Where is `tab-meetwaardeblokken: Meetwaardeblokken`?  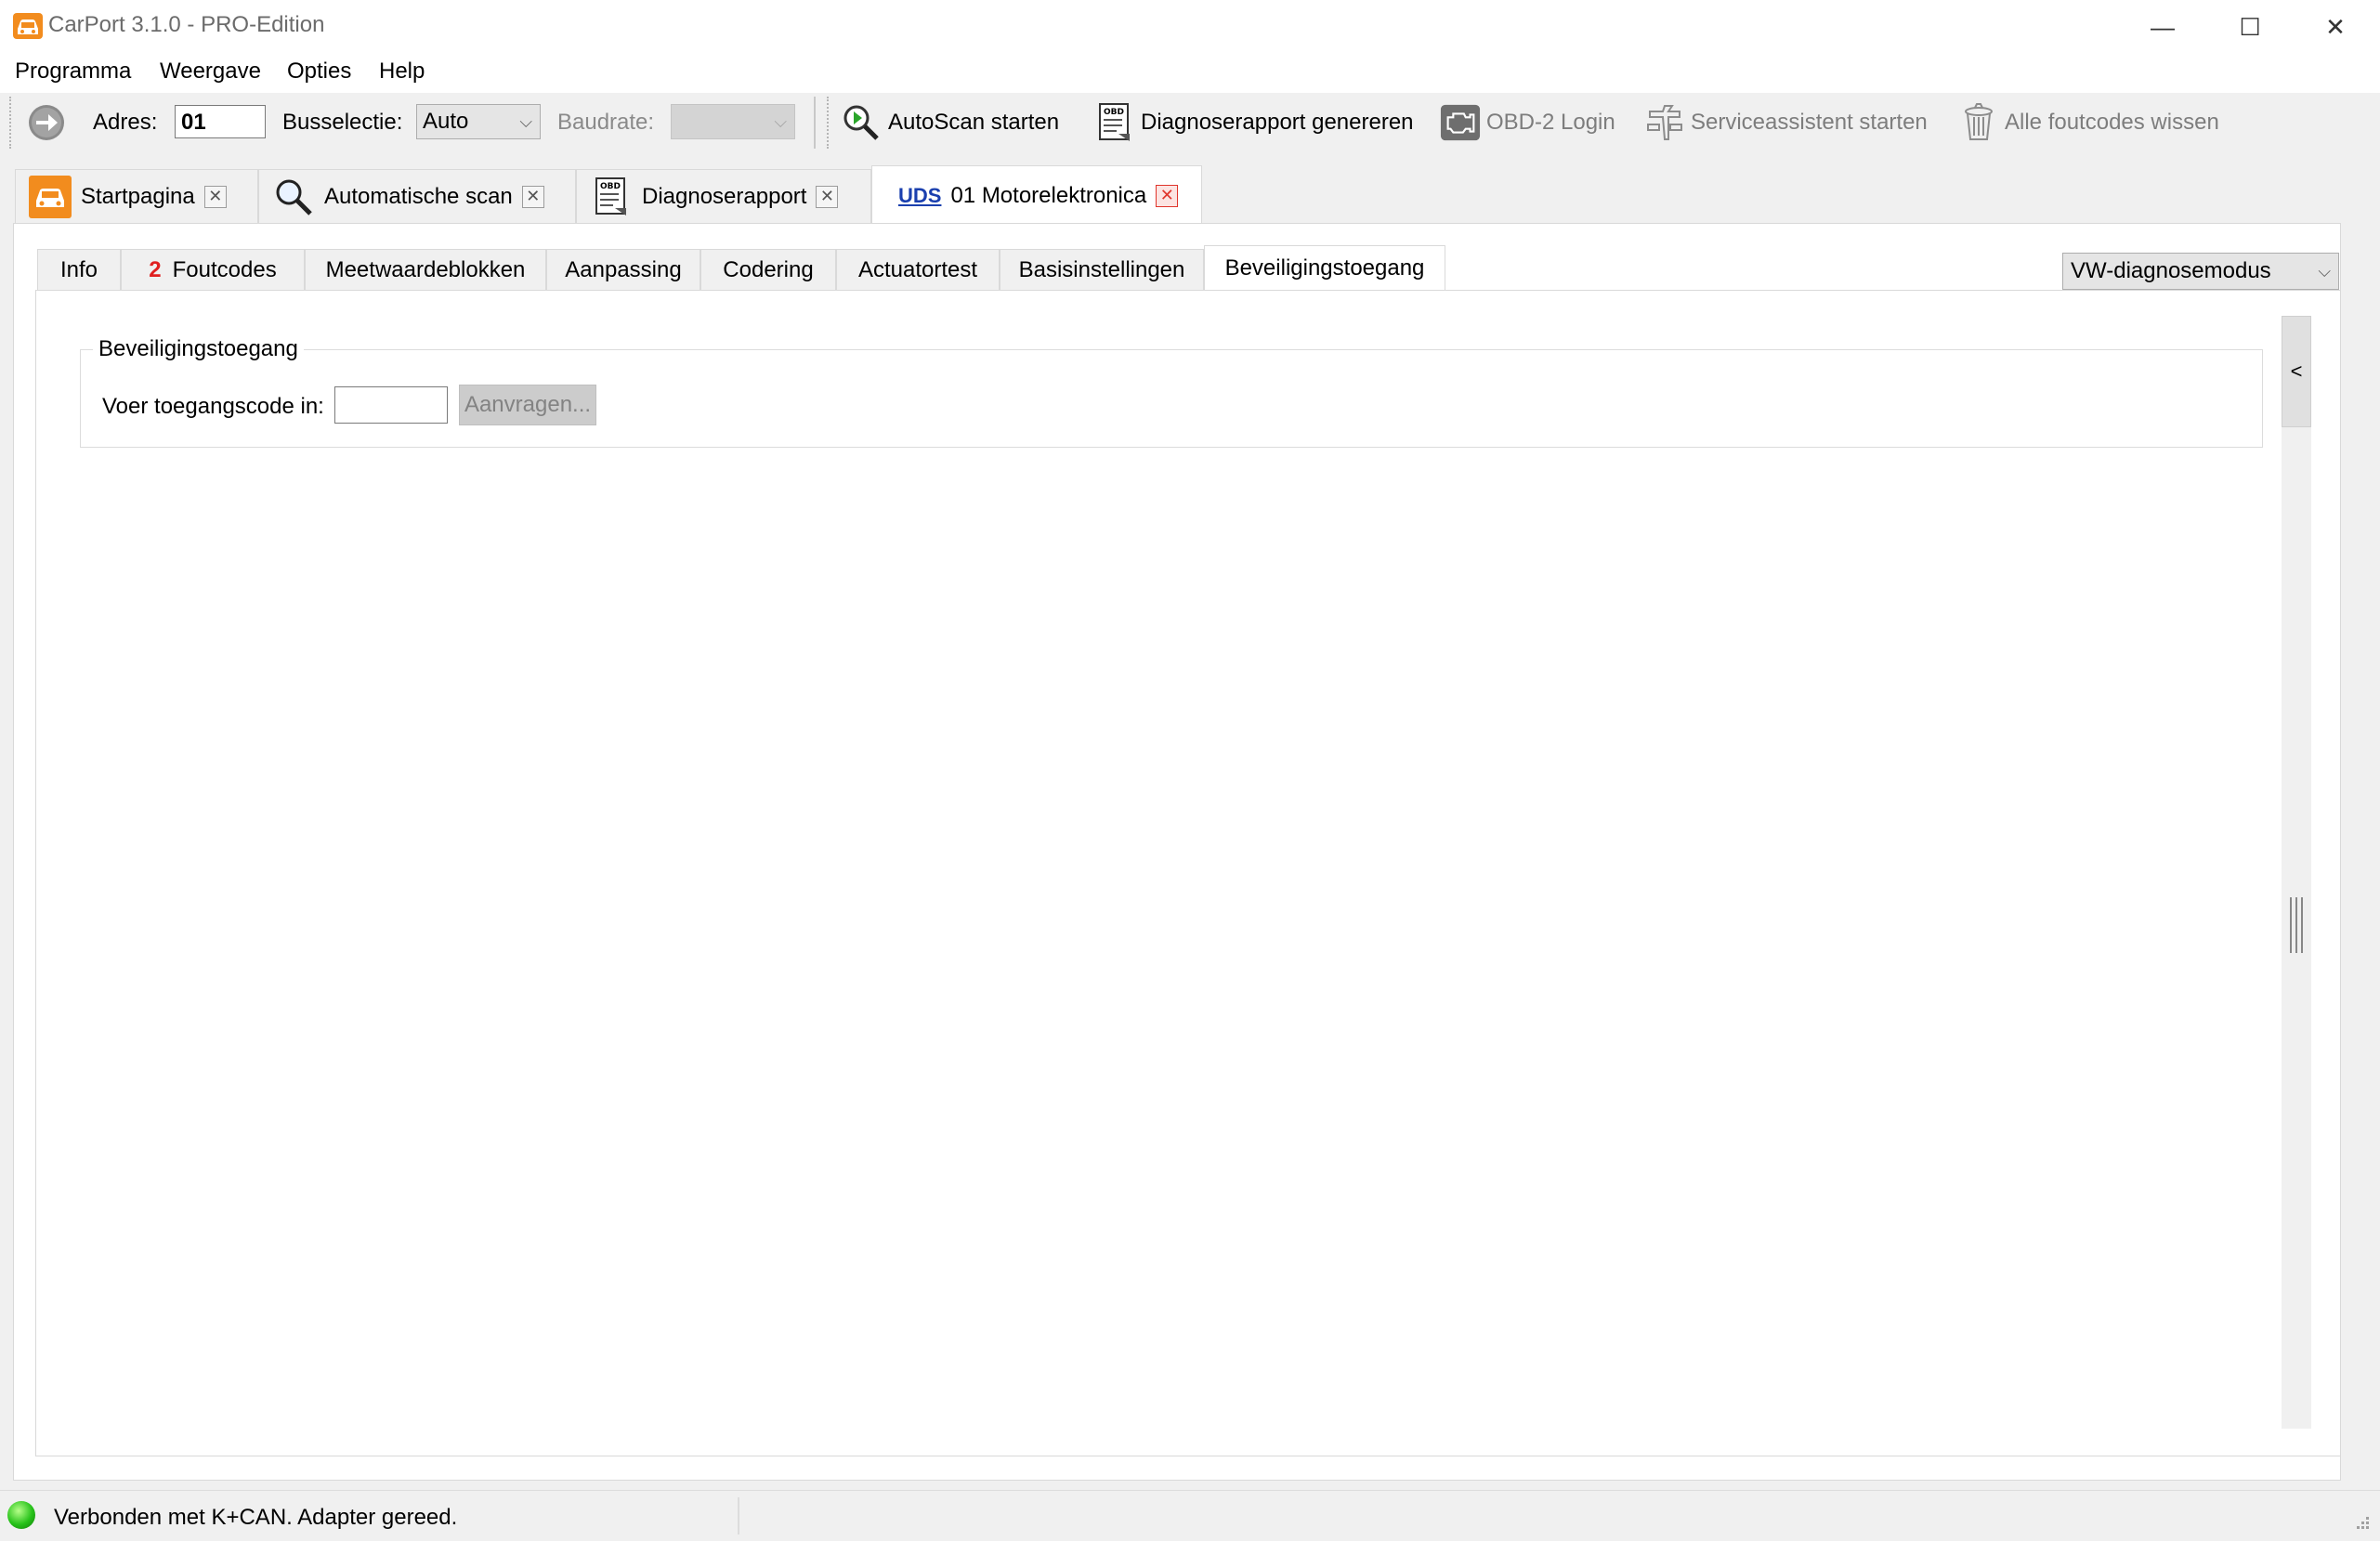 tab-meetwaardeblokken: Meetwaardeblokken is located at coordinates (425, 269).